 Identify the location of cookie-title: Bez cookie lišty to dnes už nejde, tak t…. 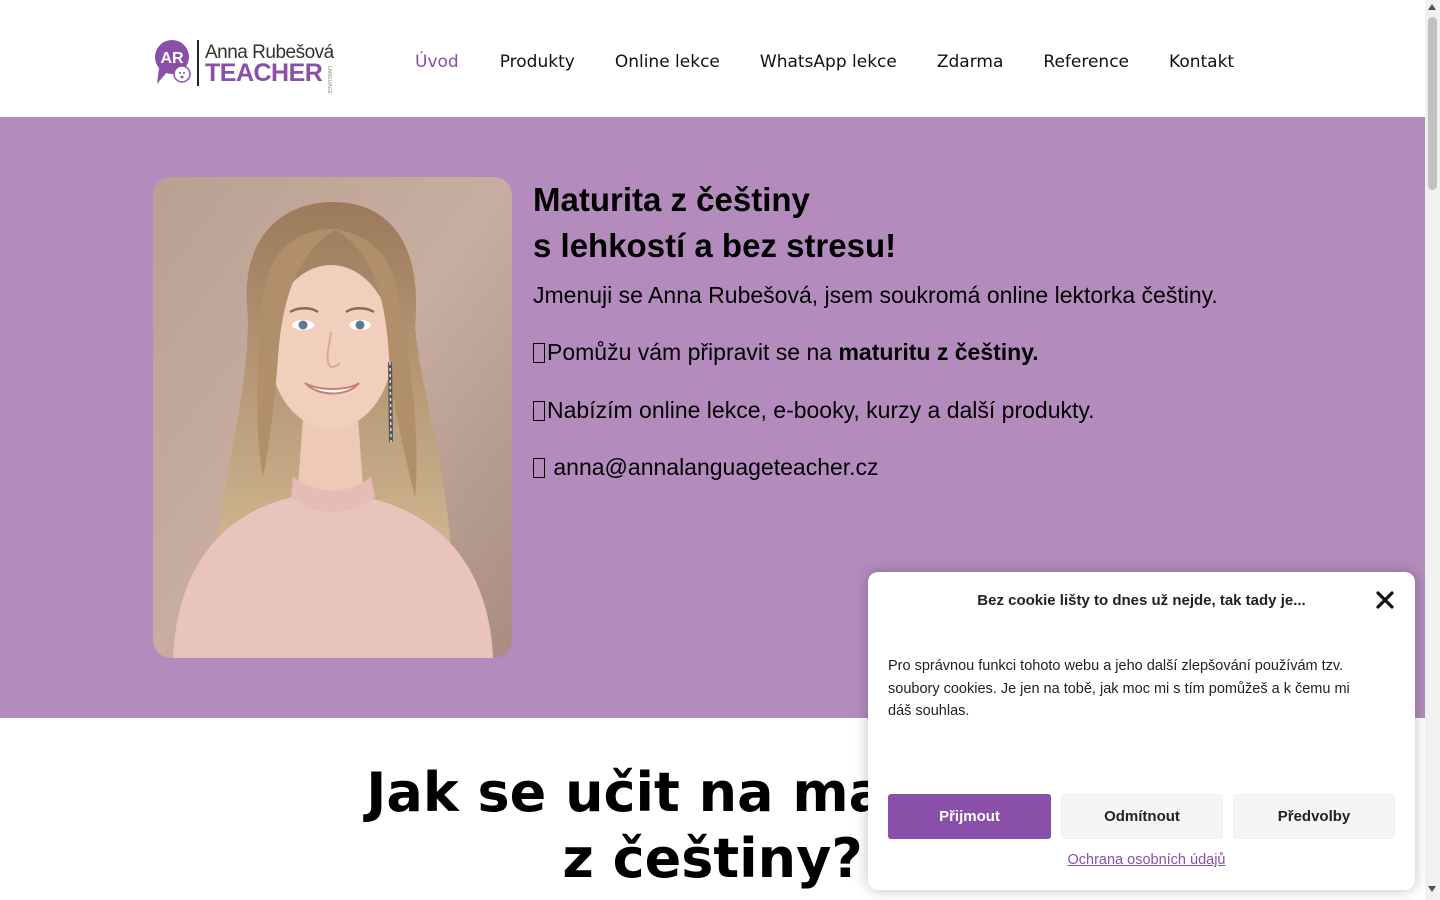
(1141, 600).